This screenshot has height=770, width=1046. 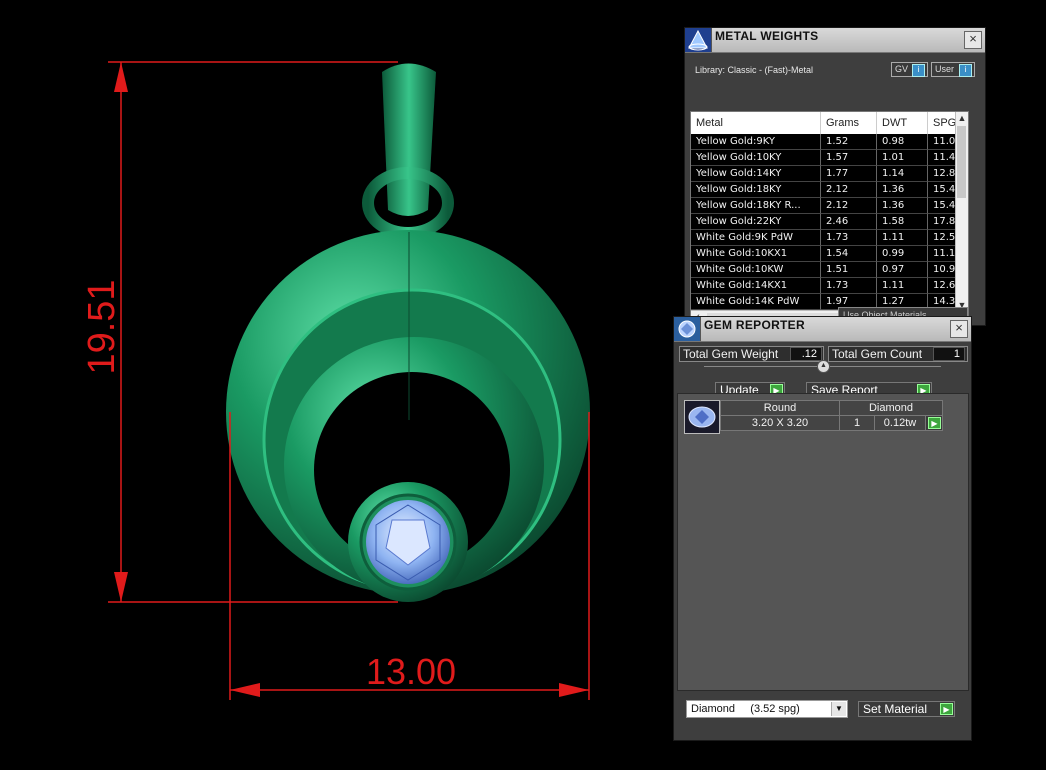 What do you see at coordinates (754, 70) in the screenshot?
I see `library-label: Library: Classic - (Fast)-Metal` at bounding box center [754, 70].